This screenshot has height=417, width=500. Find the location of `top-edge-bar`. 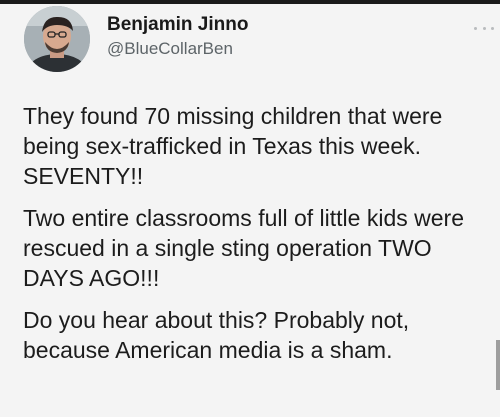

top-edge-bar is located at coordinates (250, 2).